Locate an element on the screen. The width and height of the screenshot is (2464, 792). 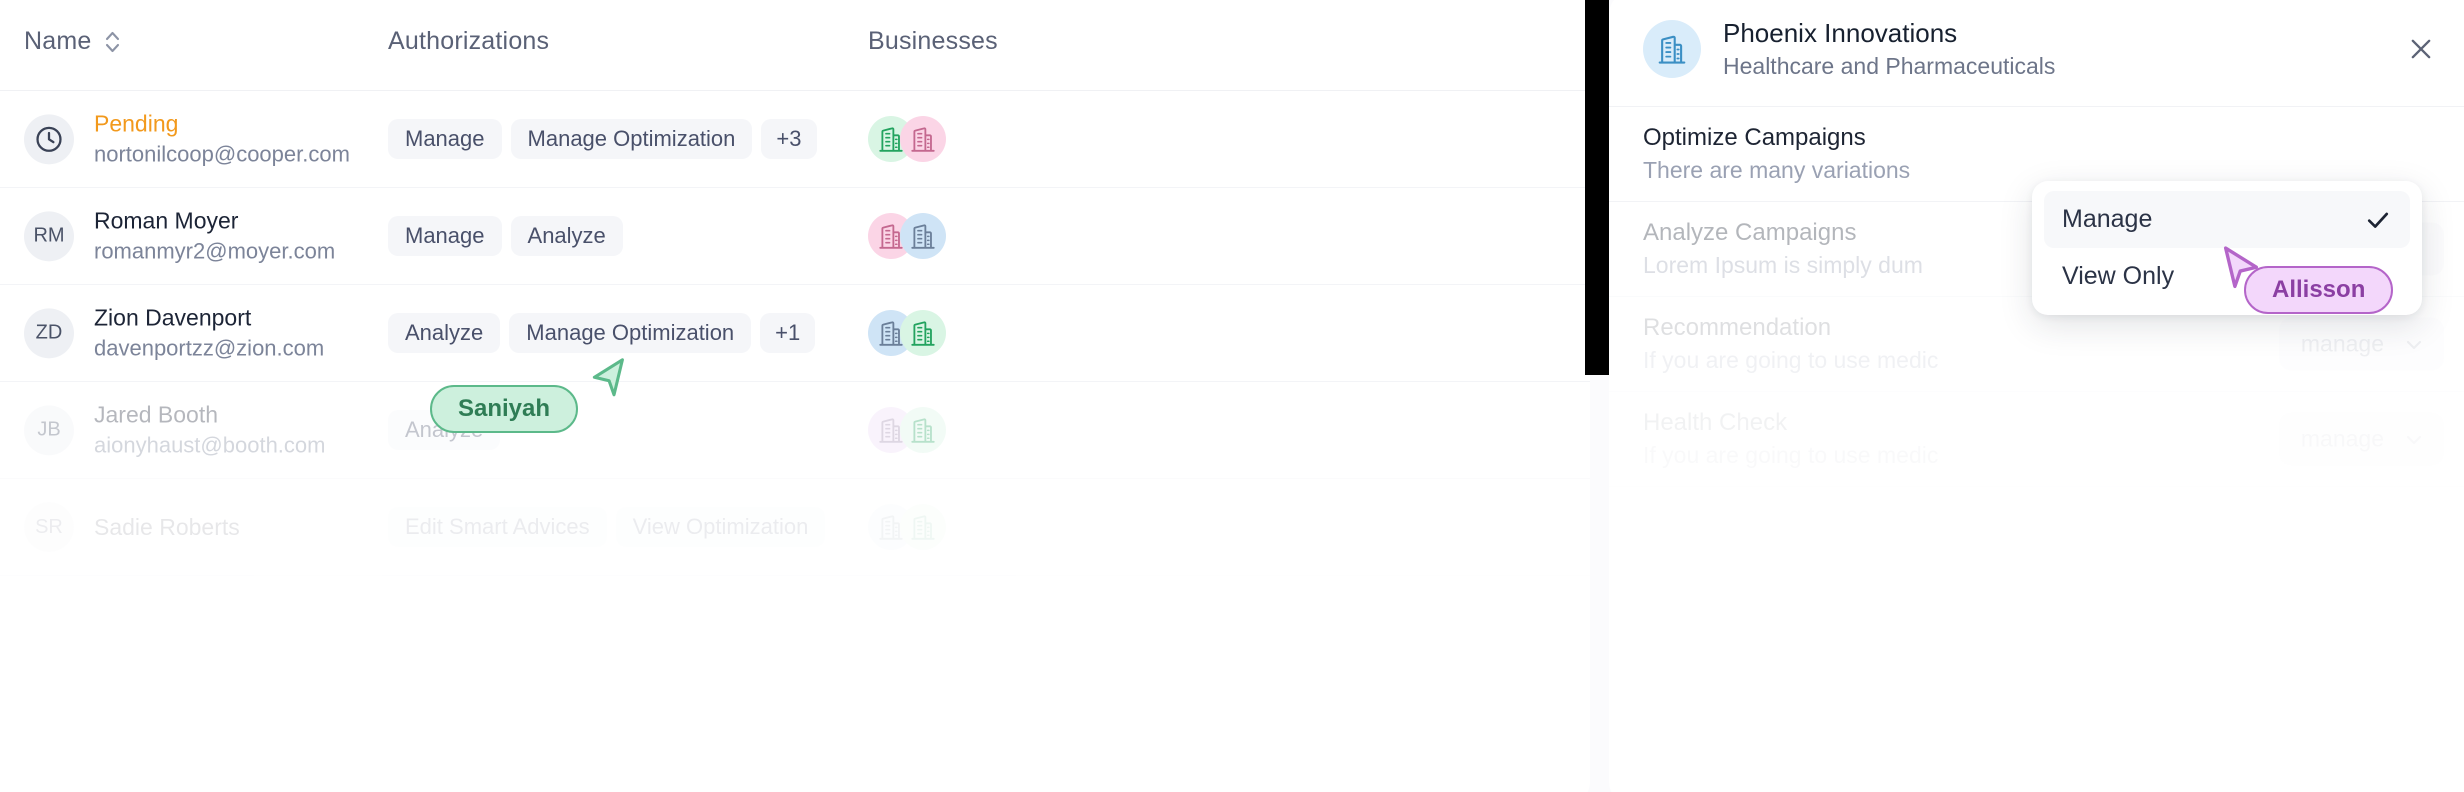
name-block: Pending nortonilcoop@cooper.com is located at coordinates (222, 138).